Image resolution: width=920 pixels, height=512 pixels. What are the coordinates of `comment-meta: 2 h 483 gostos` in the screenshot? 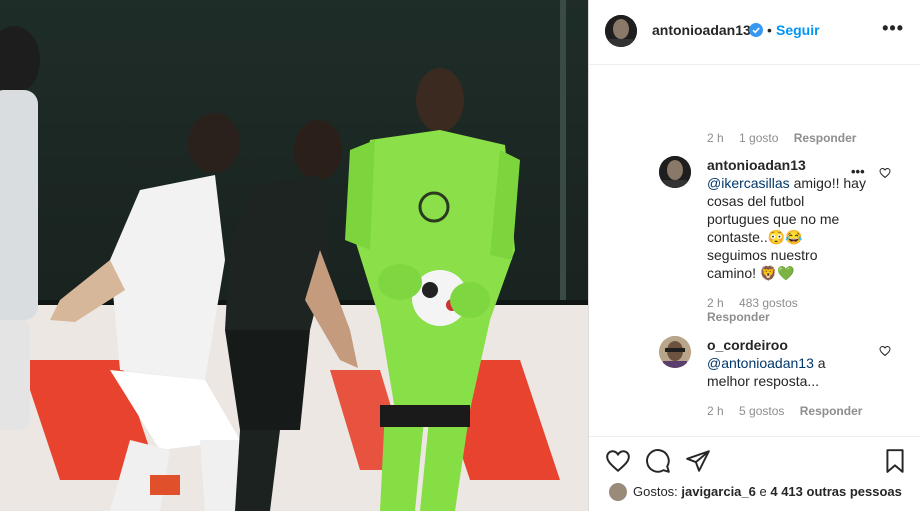 It's located at (758, 303).